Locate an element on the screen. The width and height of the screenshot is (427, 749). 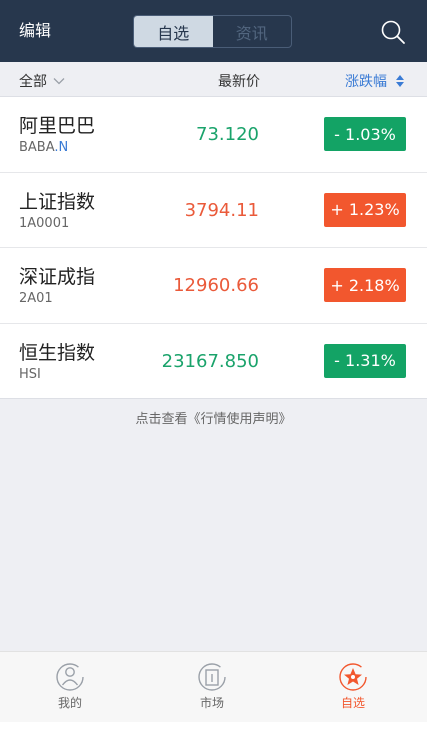
bottom-strip is located at coordinates (213, 735).